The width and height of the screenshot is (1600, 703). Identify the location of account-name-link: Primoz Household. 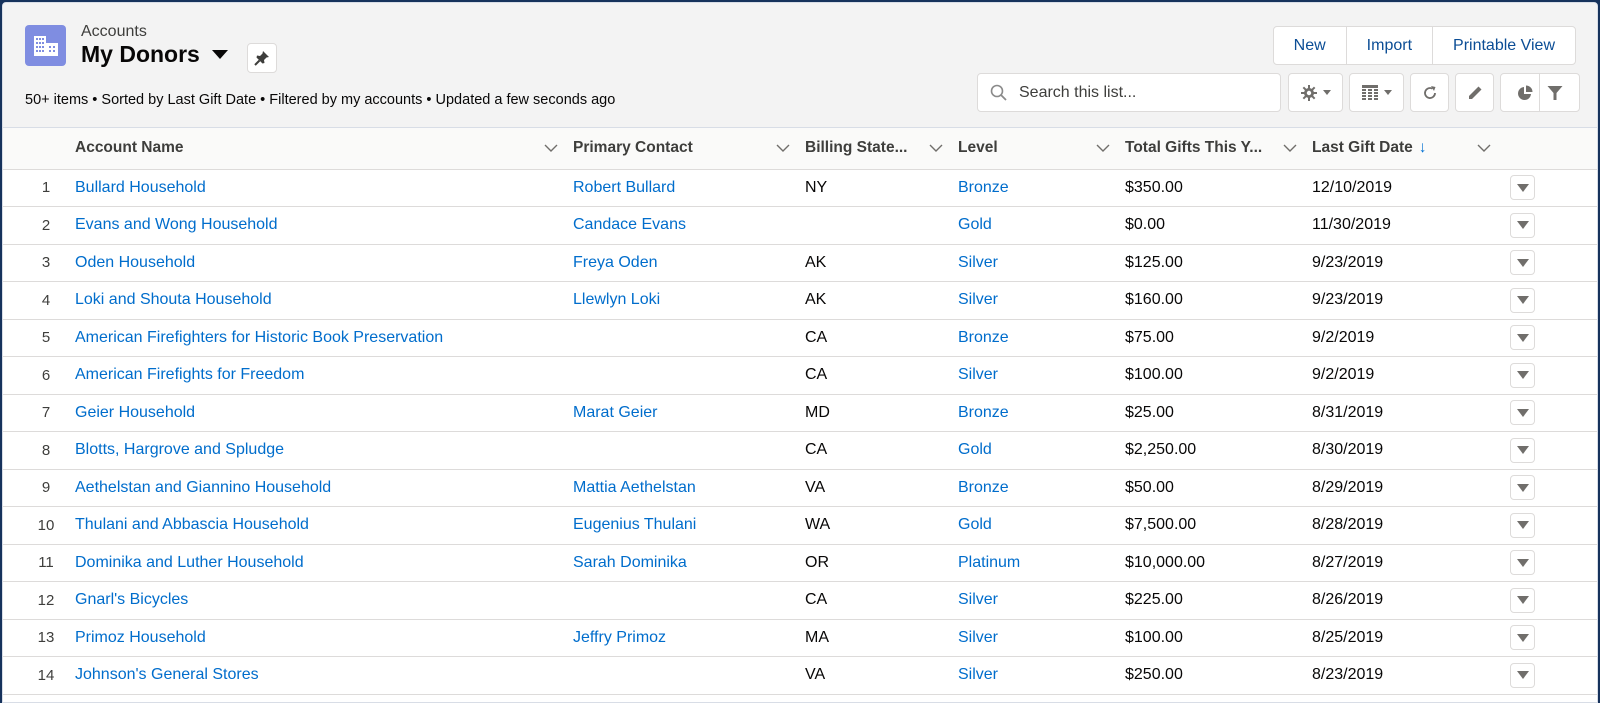
(140, 637).